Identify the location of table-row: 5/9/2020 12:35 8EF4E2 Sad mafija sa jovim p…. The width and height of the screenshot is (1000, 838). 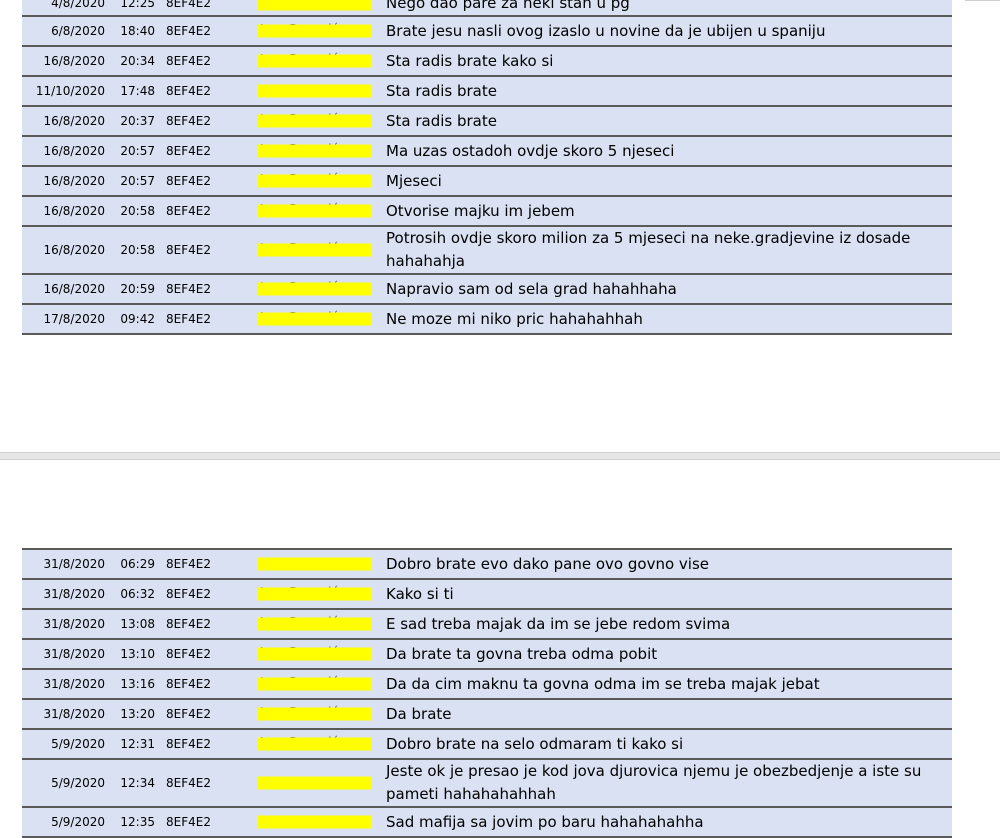
(487, 822).